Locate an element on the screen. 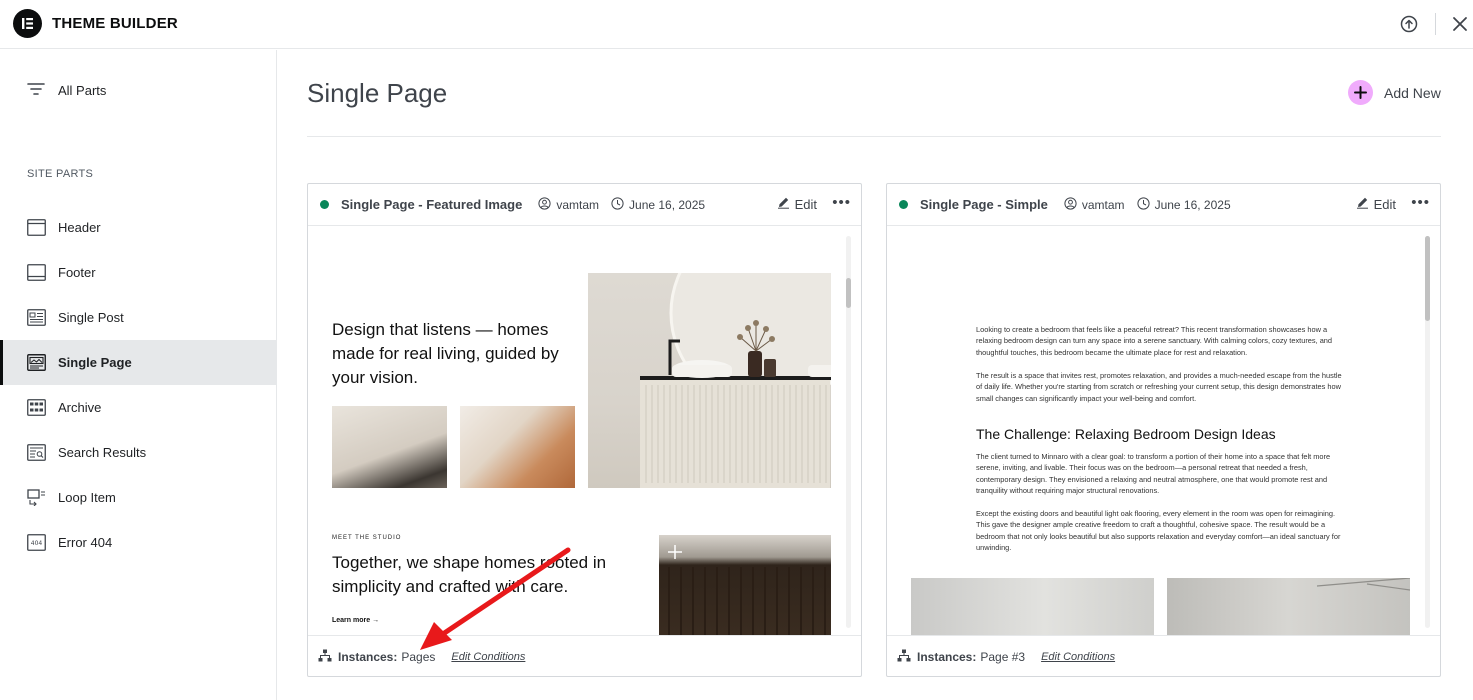  sidebar-item-label: Single Post is located at coordinates (91, 317).